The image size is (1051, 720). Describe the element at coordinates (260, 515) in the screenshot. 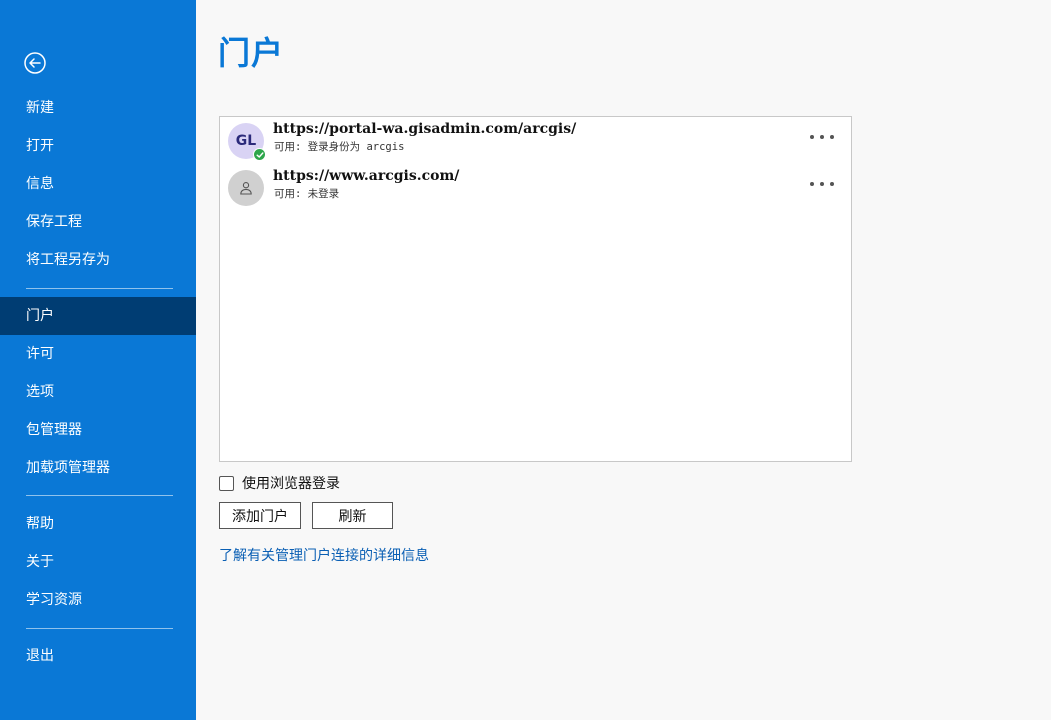

I see `add-portal-button: 添加门户` at that location.